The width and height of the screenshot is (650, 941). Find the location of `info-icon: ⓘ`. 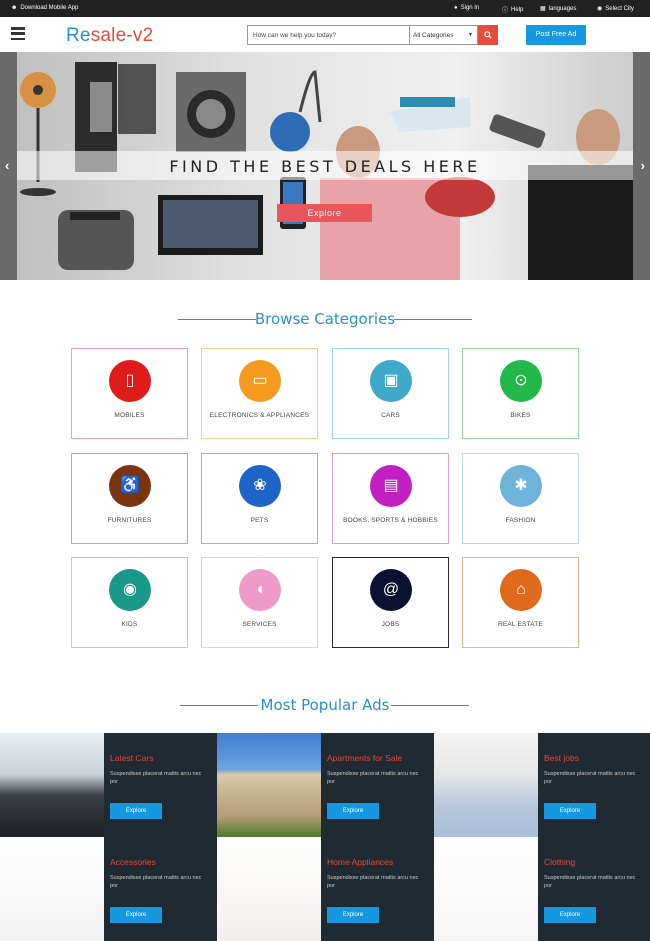

info-icon: ⓘ is located at coordinates (505, 11).